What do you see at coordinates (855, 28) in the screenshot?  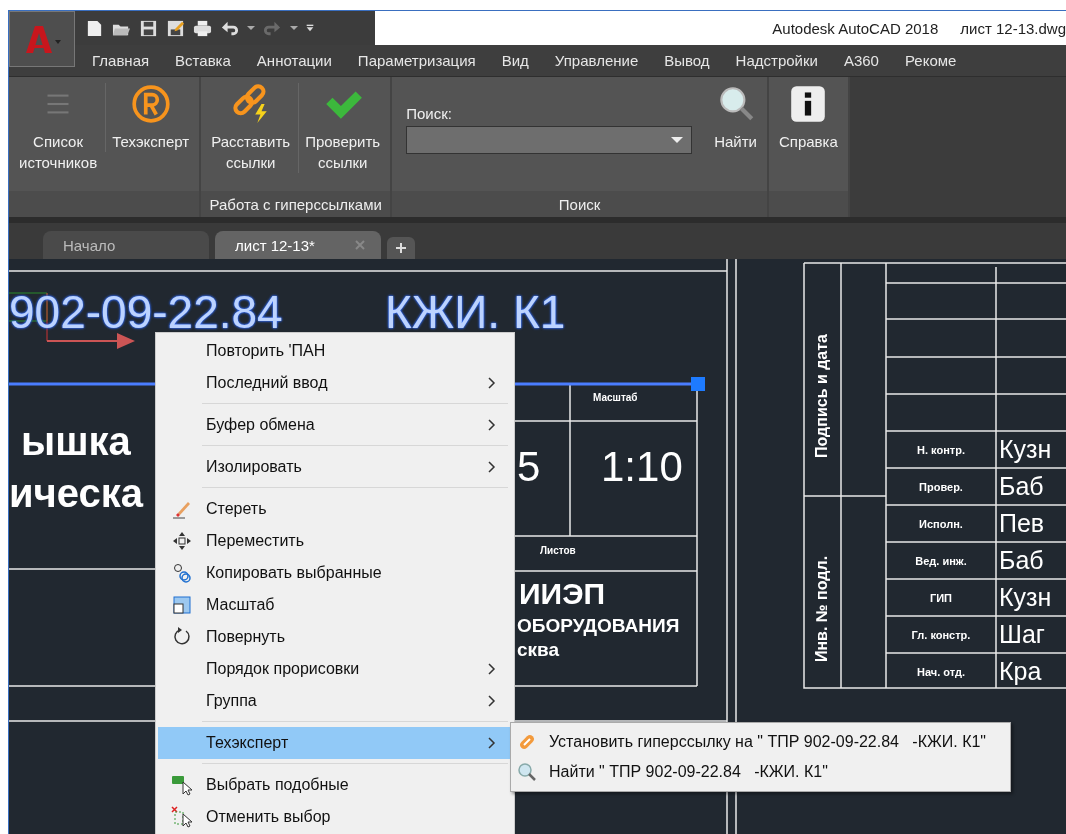 I see `app-title: Autodesk AutoCAD 2018` at bounding box center [855, 28].